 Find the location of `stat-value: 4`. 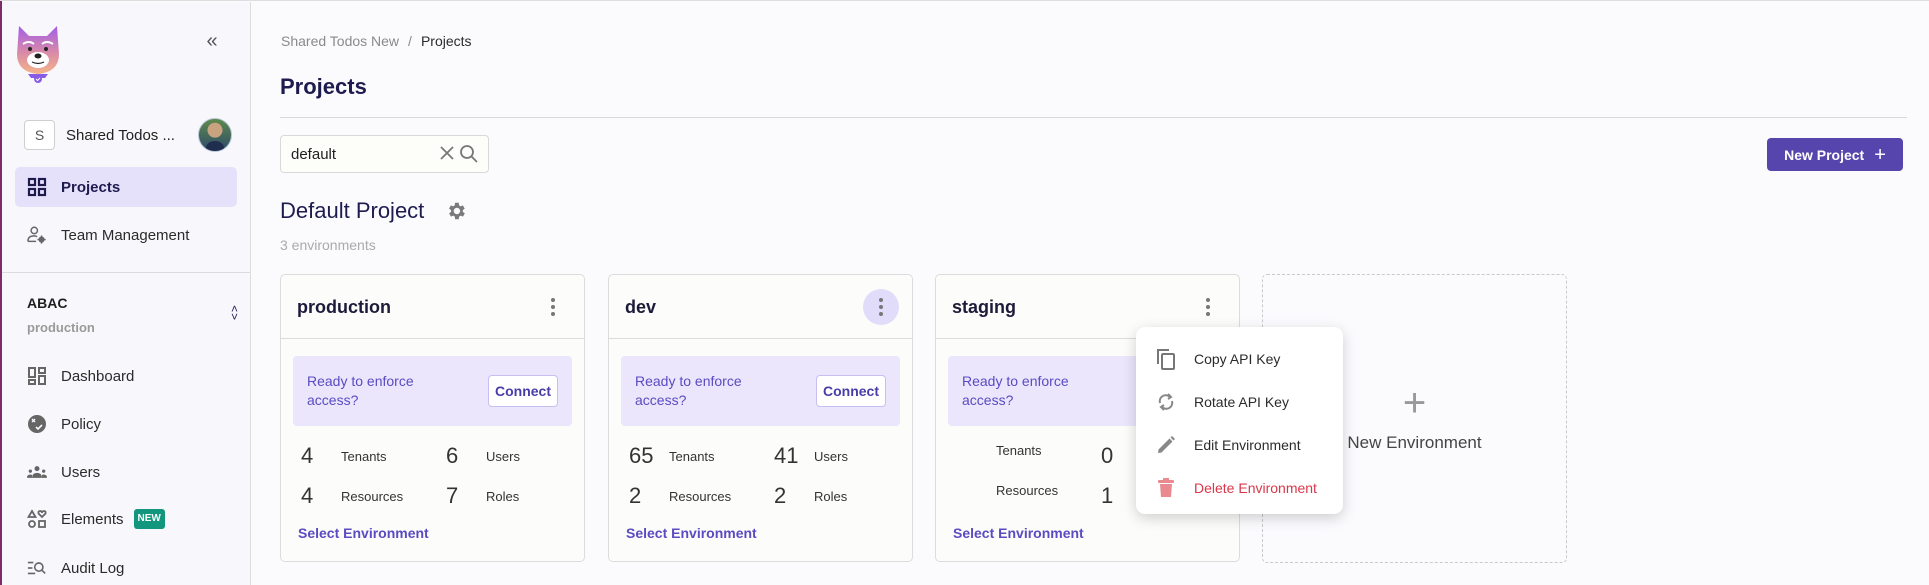

stat-value: 4 is located at coordinates (307, 495).